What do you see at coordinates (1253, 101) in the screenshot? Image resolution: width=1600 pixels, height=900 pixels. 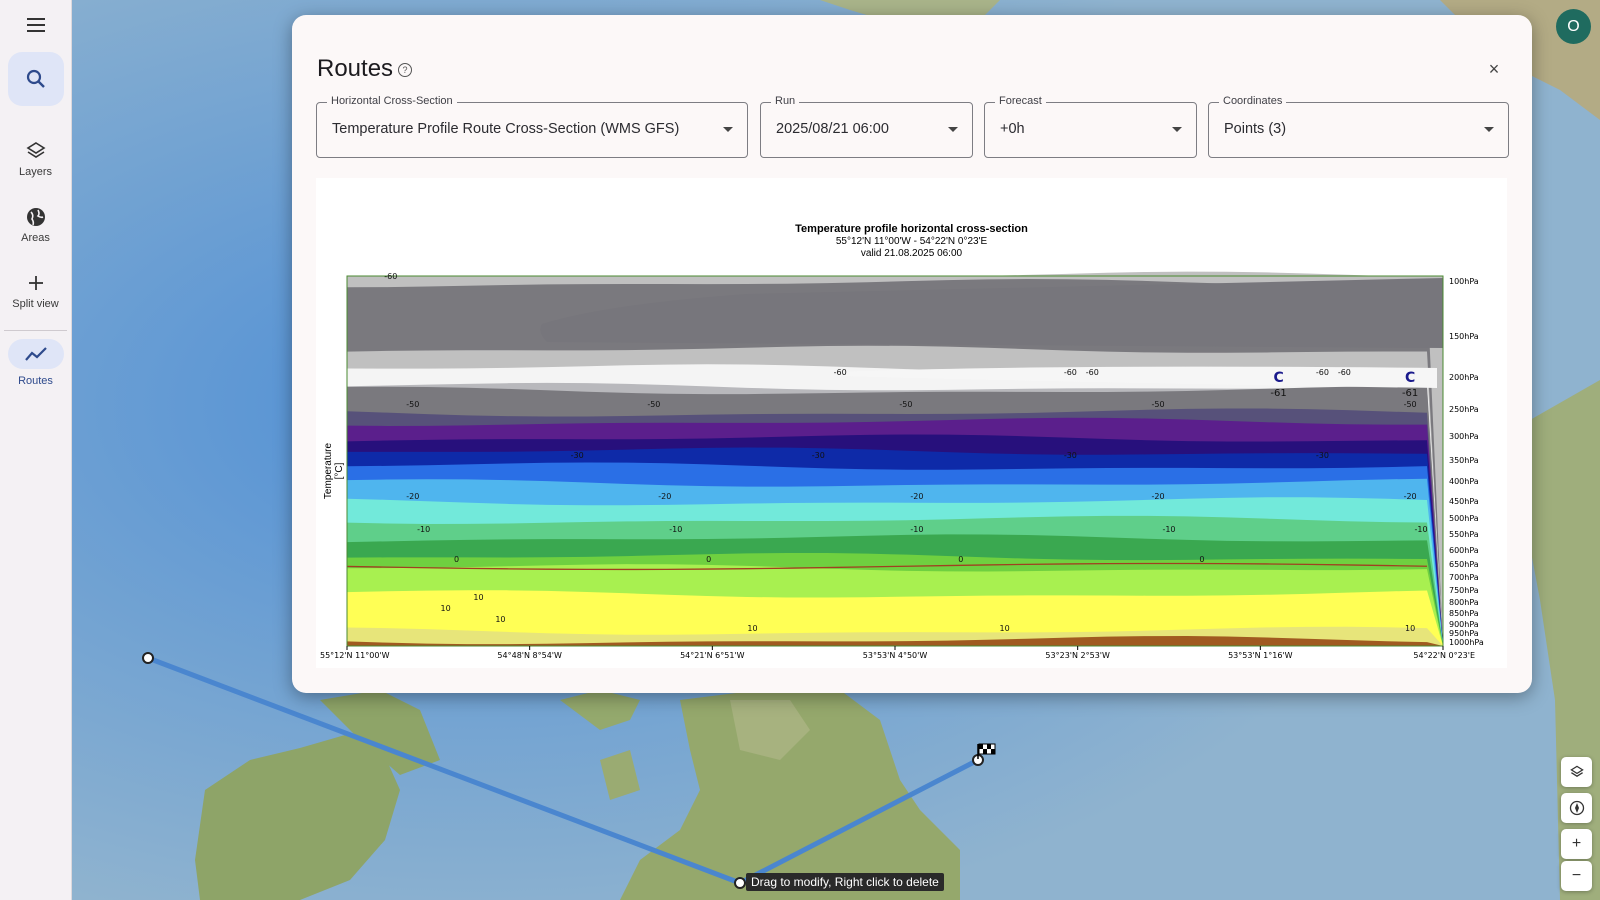 I see `field-label: Coordinates` at bounding box center [1253, 101].